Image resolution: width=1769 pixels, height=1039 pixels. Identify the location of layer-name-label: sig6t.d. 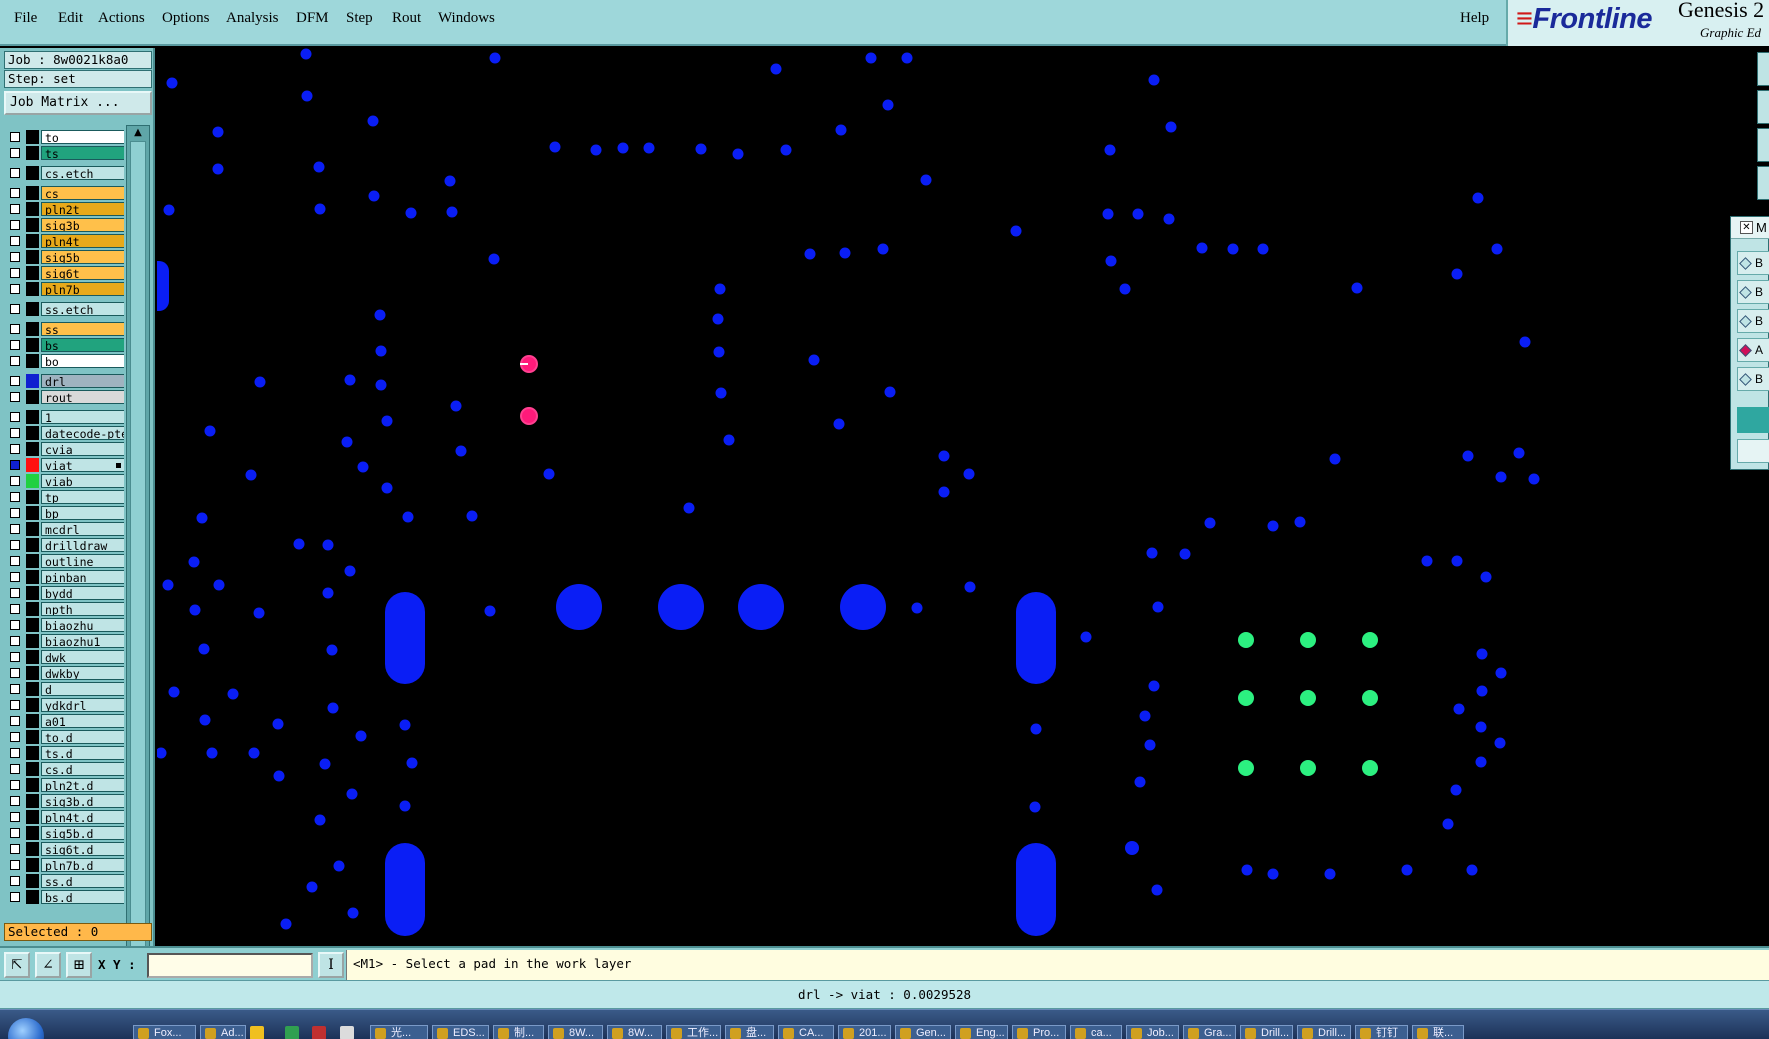
(82, 849).